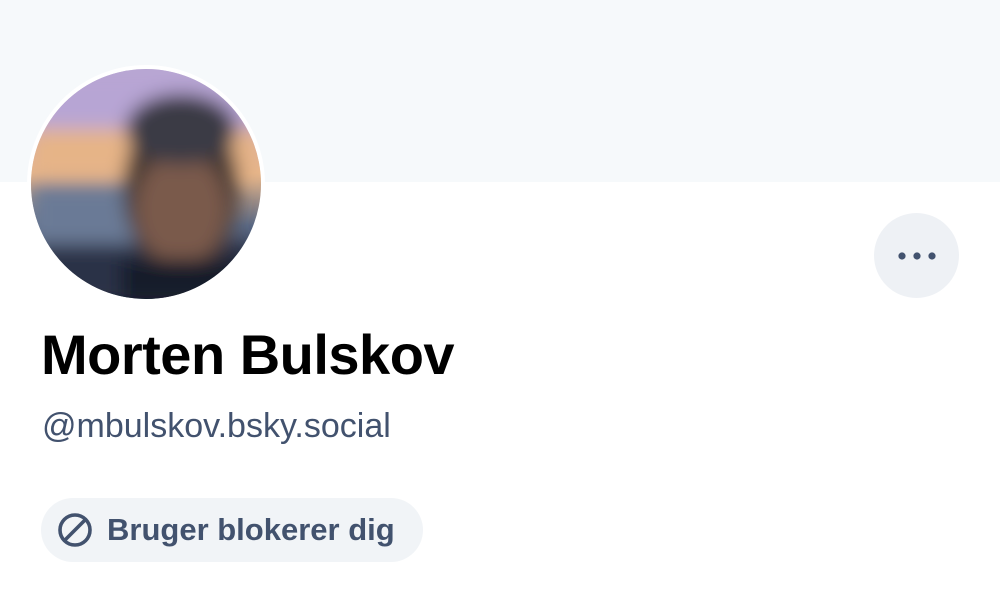  I want to click on avatar, so click(146, 184).